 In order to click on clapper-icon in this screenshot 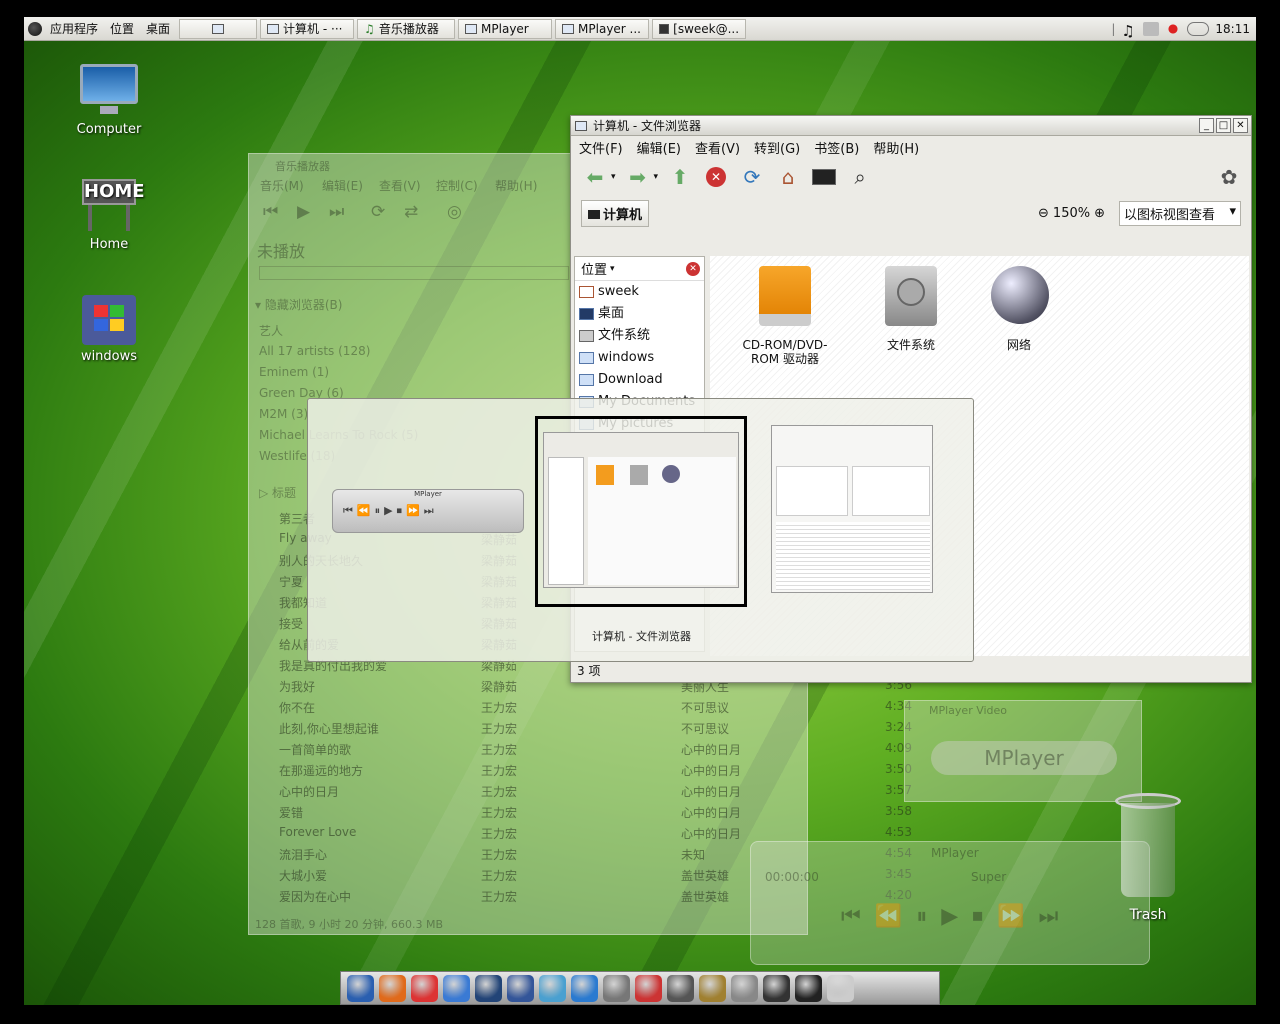, I will do `click(520, 988)`.